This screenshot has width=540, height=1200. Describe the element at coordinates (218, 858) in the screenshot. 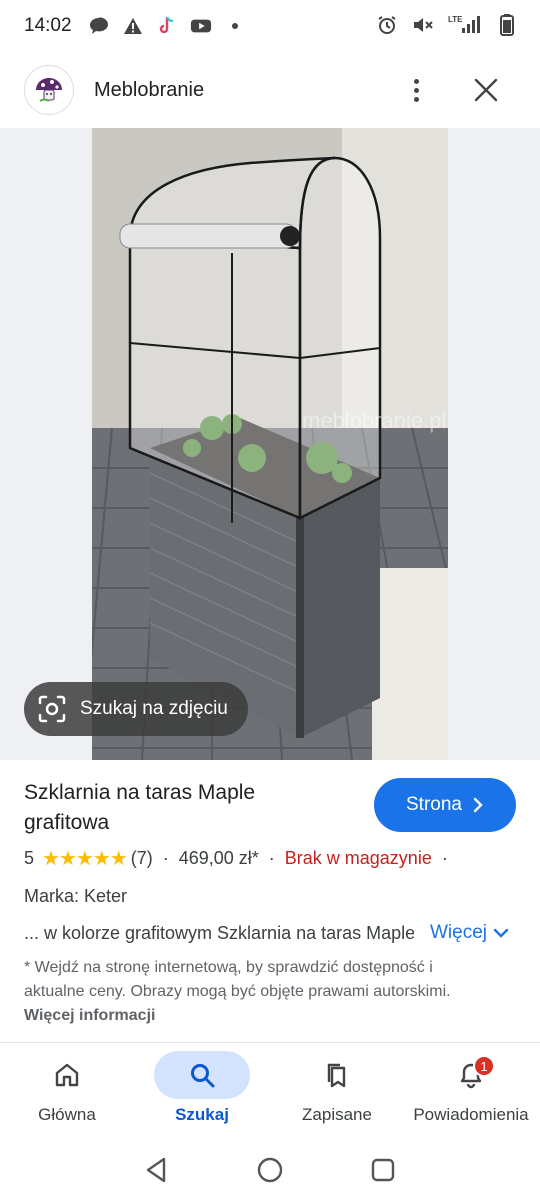

I see `price: 469,00 zł*` at that location.